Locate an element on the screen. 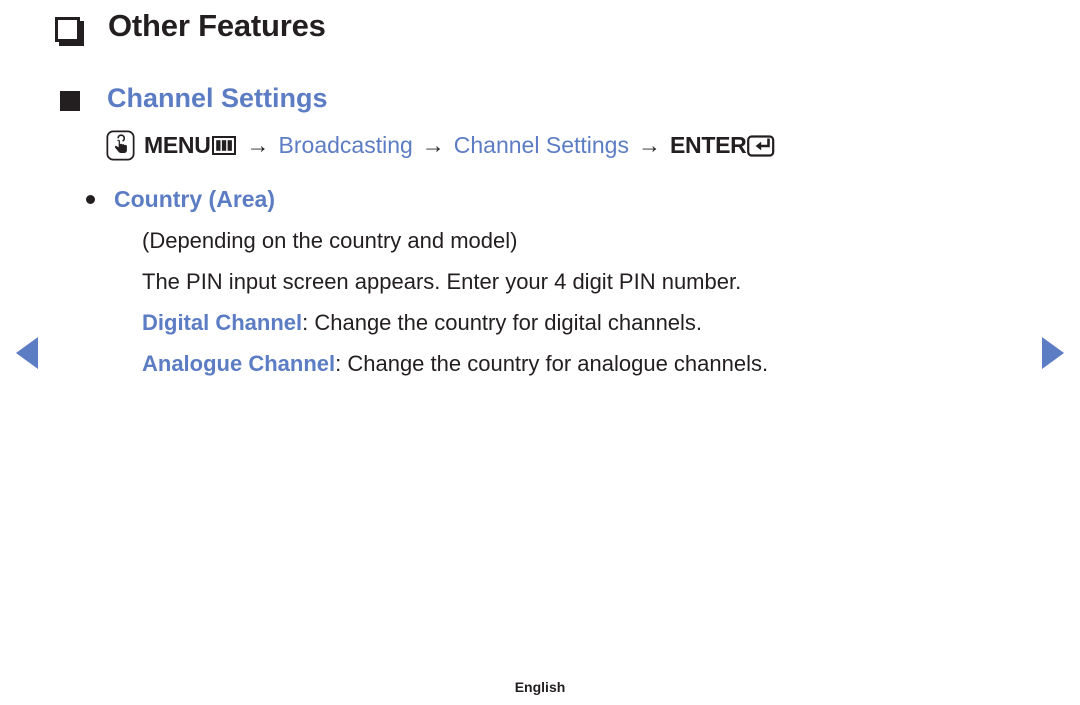 The image size is (1080, 705). section-heading: Channel Settings is located at coordinates (217, 98).